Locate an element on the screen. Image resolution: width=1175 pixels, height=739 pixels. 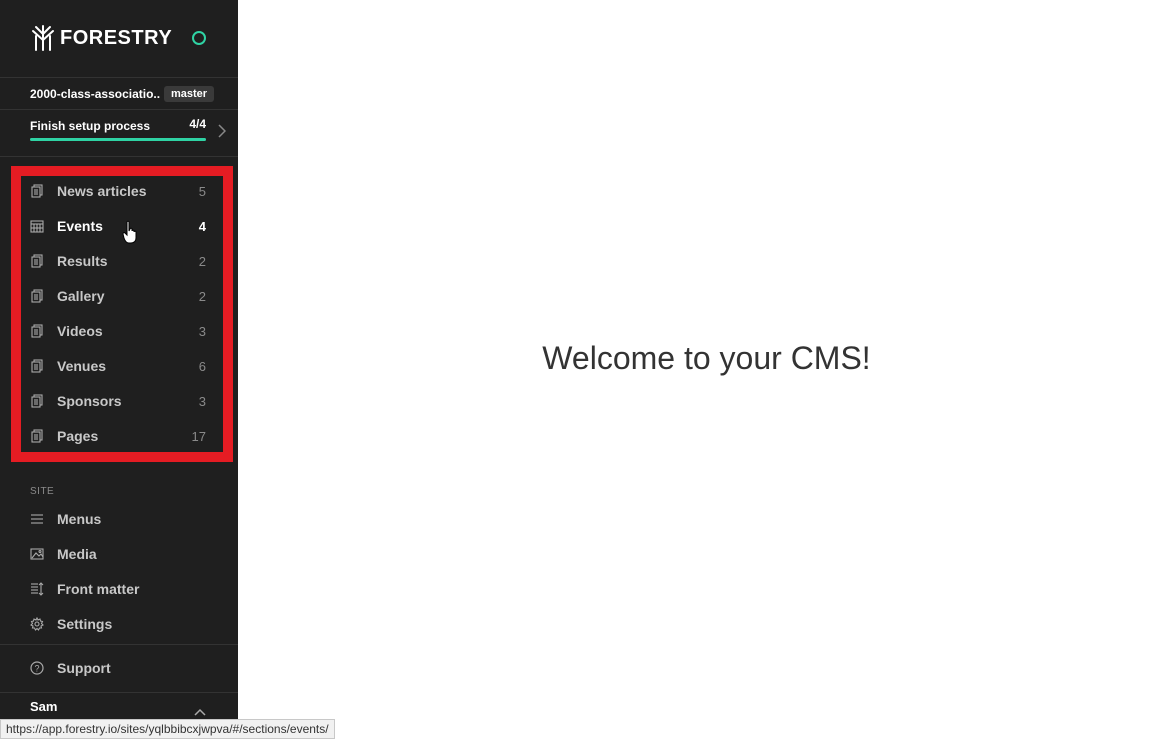
nav-count-gallery: 2 is located at coordinates (202, 296).